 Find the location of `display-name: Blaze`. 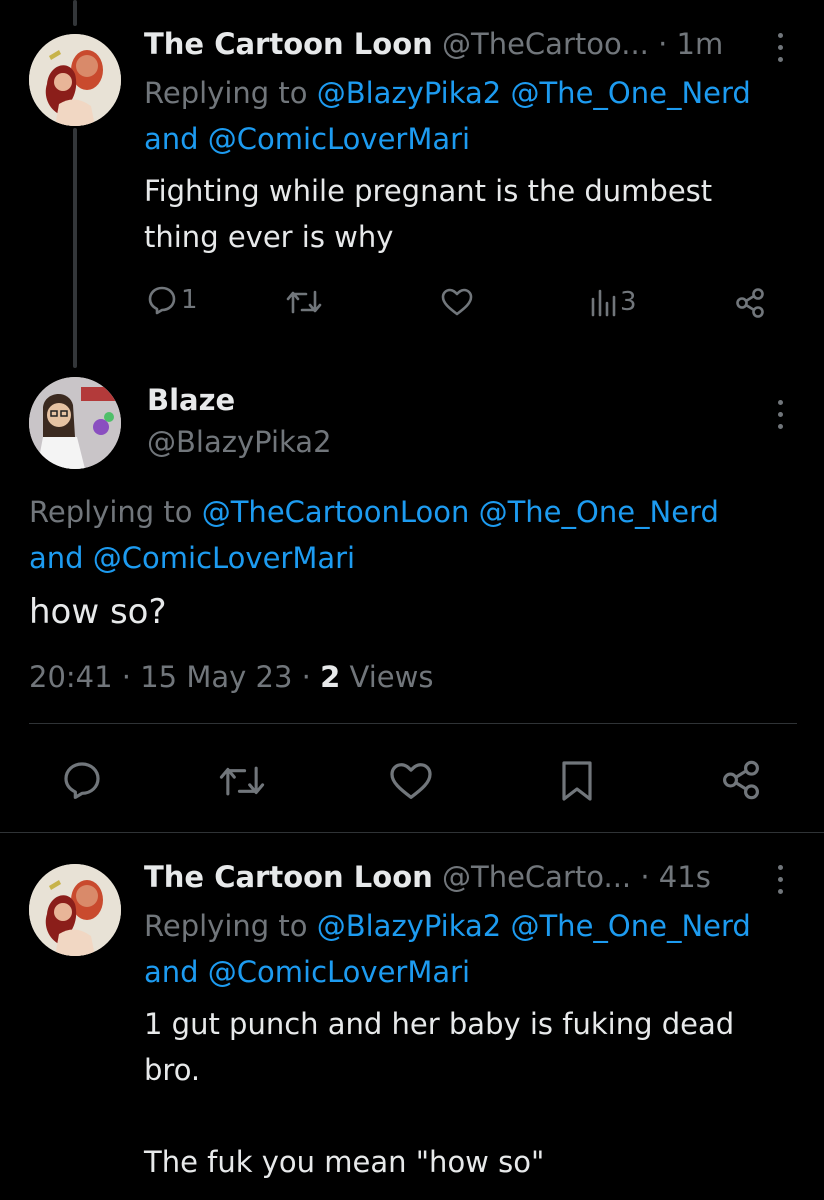

display-name: Blaze is located at coordinates (191, 400).